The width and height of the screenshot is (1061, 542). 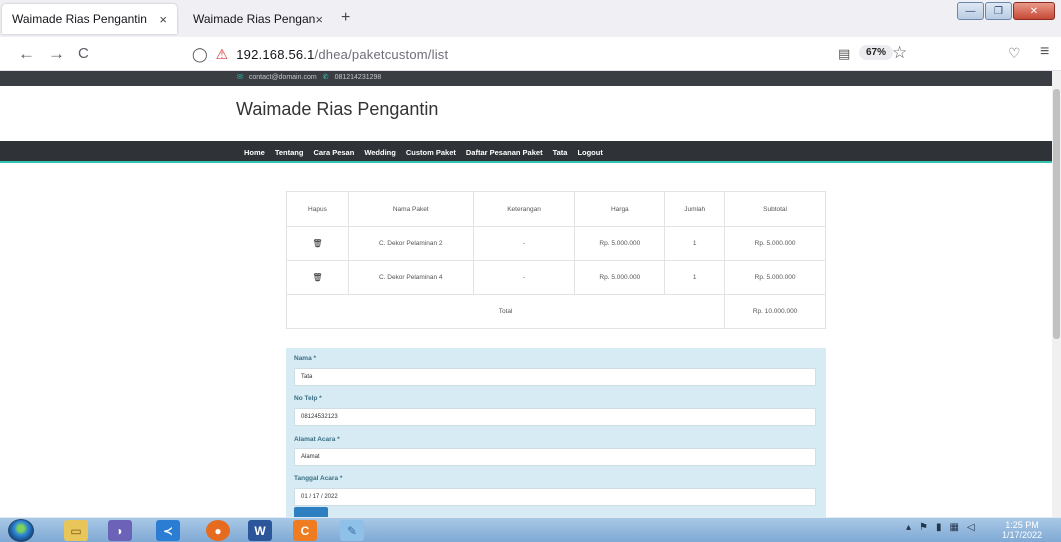 What do you see at coordinates (317, 209) in the screenshot?
I see `col-hapus: Hapus` at bounding box center [317, 209].